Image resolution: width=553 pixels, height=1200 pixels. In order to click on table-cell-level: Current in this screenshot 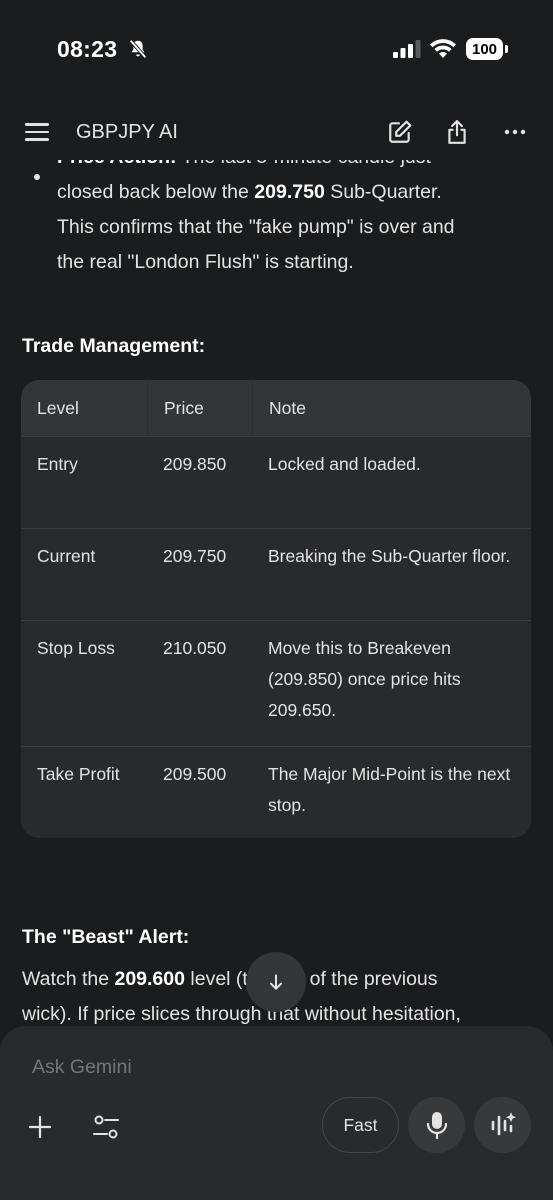, I will do `click(66, 556)`.